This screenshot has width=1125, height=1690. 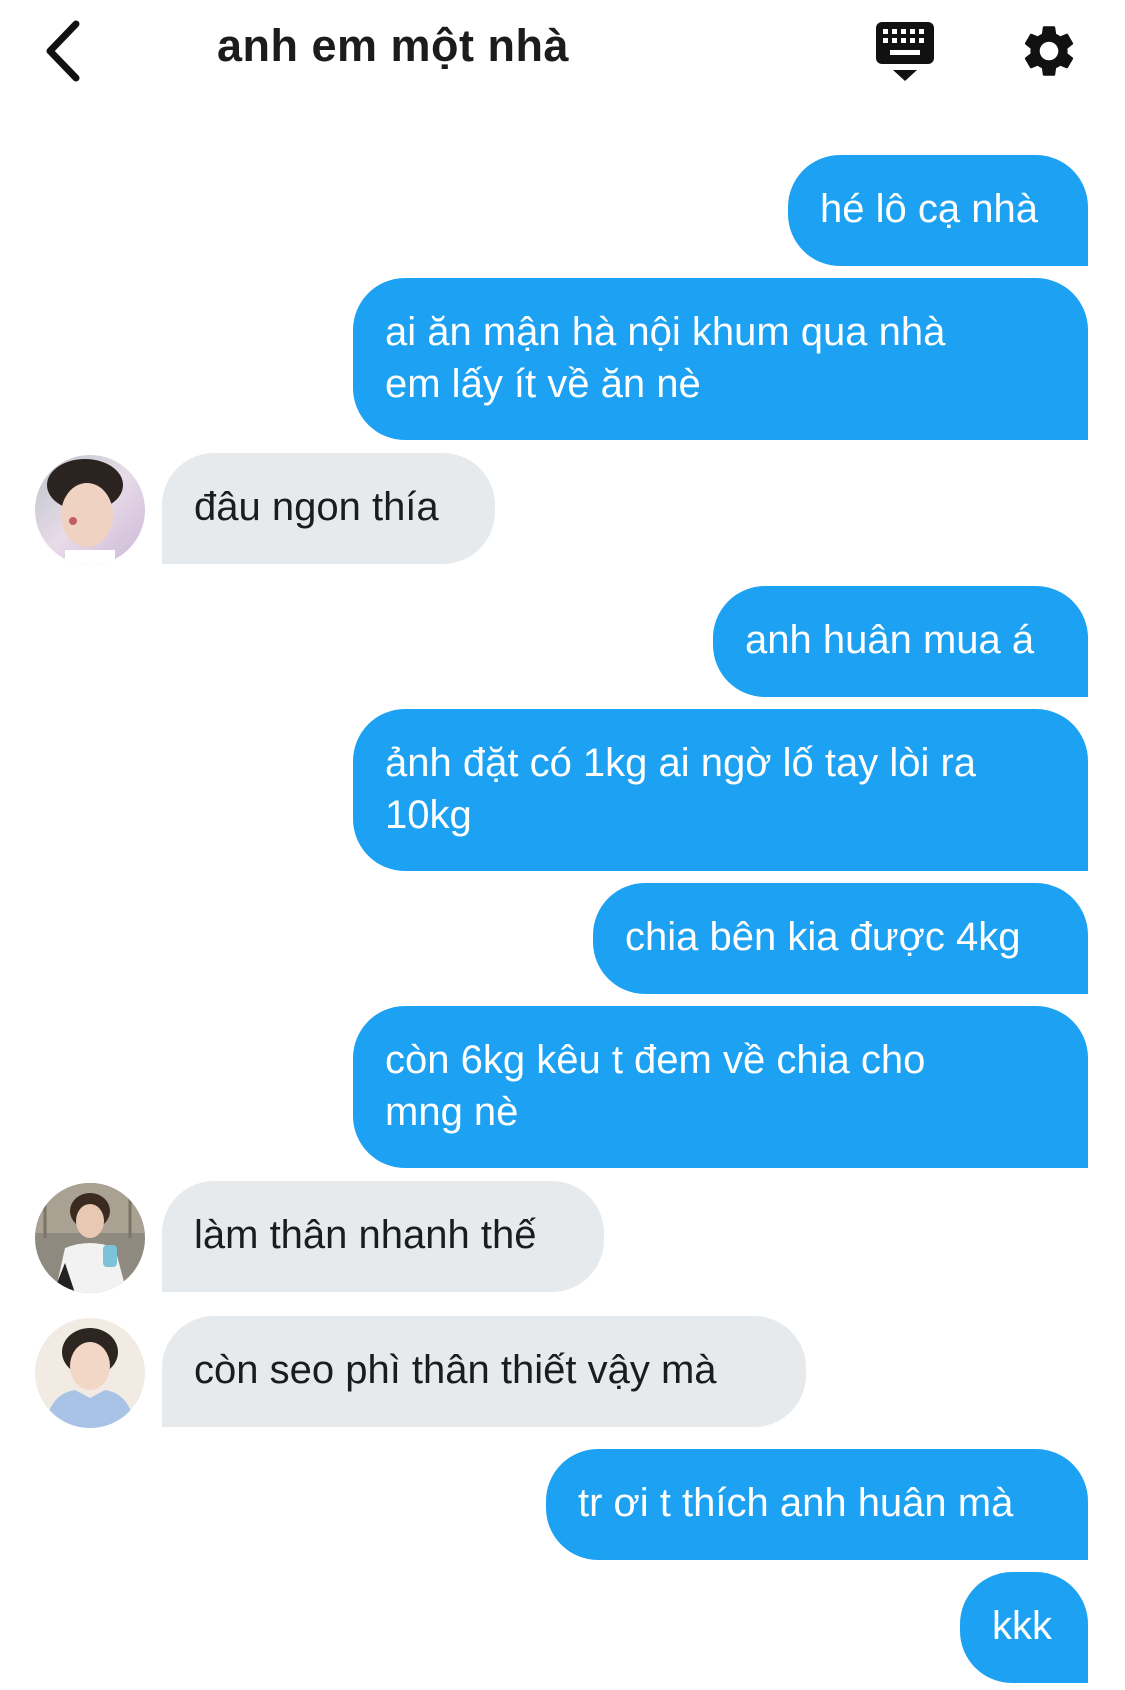 What do you see at coordinates (720, 1087) in the screenshot?
I see `message-bubble-outgoing: còn 6kg kêu t đem về chia cho mng nè` at bounding box center [720, 1087].